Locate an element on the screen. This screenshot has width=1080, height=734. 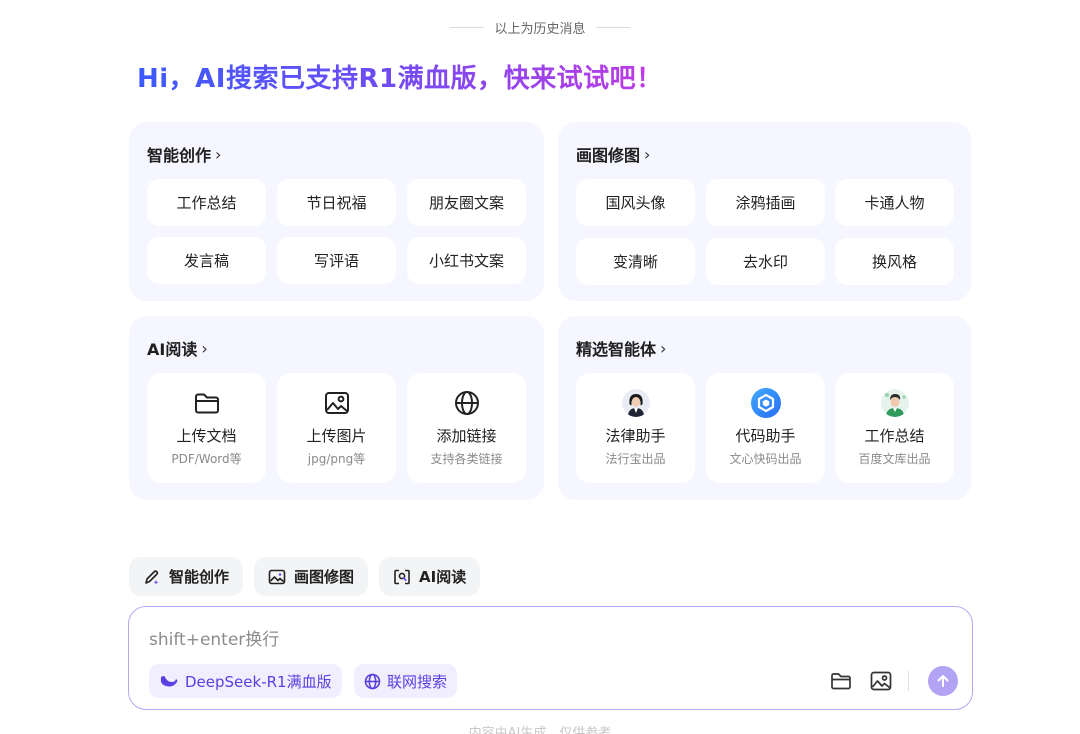
legal-assistant-tile: 法律助手 法行宝出品 is located at coordinates (635, 428).